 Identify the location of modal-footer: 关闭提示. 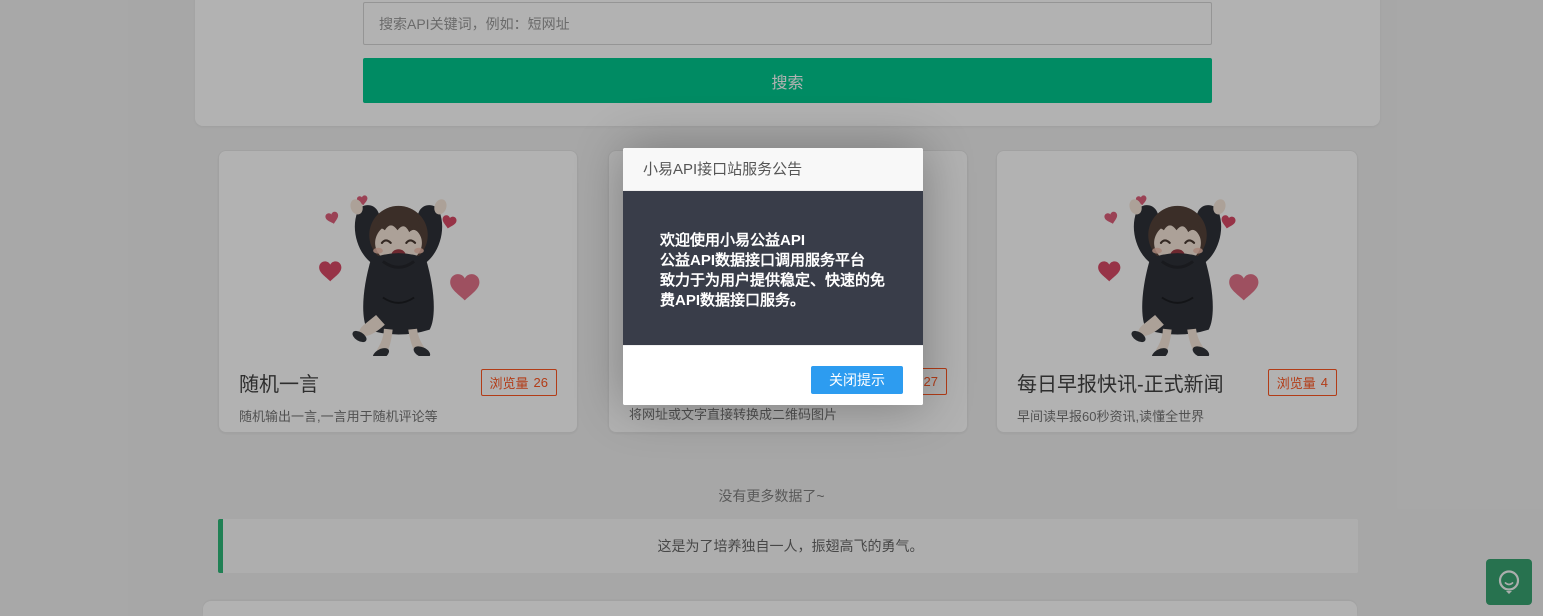
(773, 375).